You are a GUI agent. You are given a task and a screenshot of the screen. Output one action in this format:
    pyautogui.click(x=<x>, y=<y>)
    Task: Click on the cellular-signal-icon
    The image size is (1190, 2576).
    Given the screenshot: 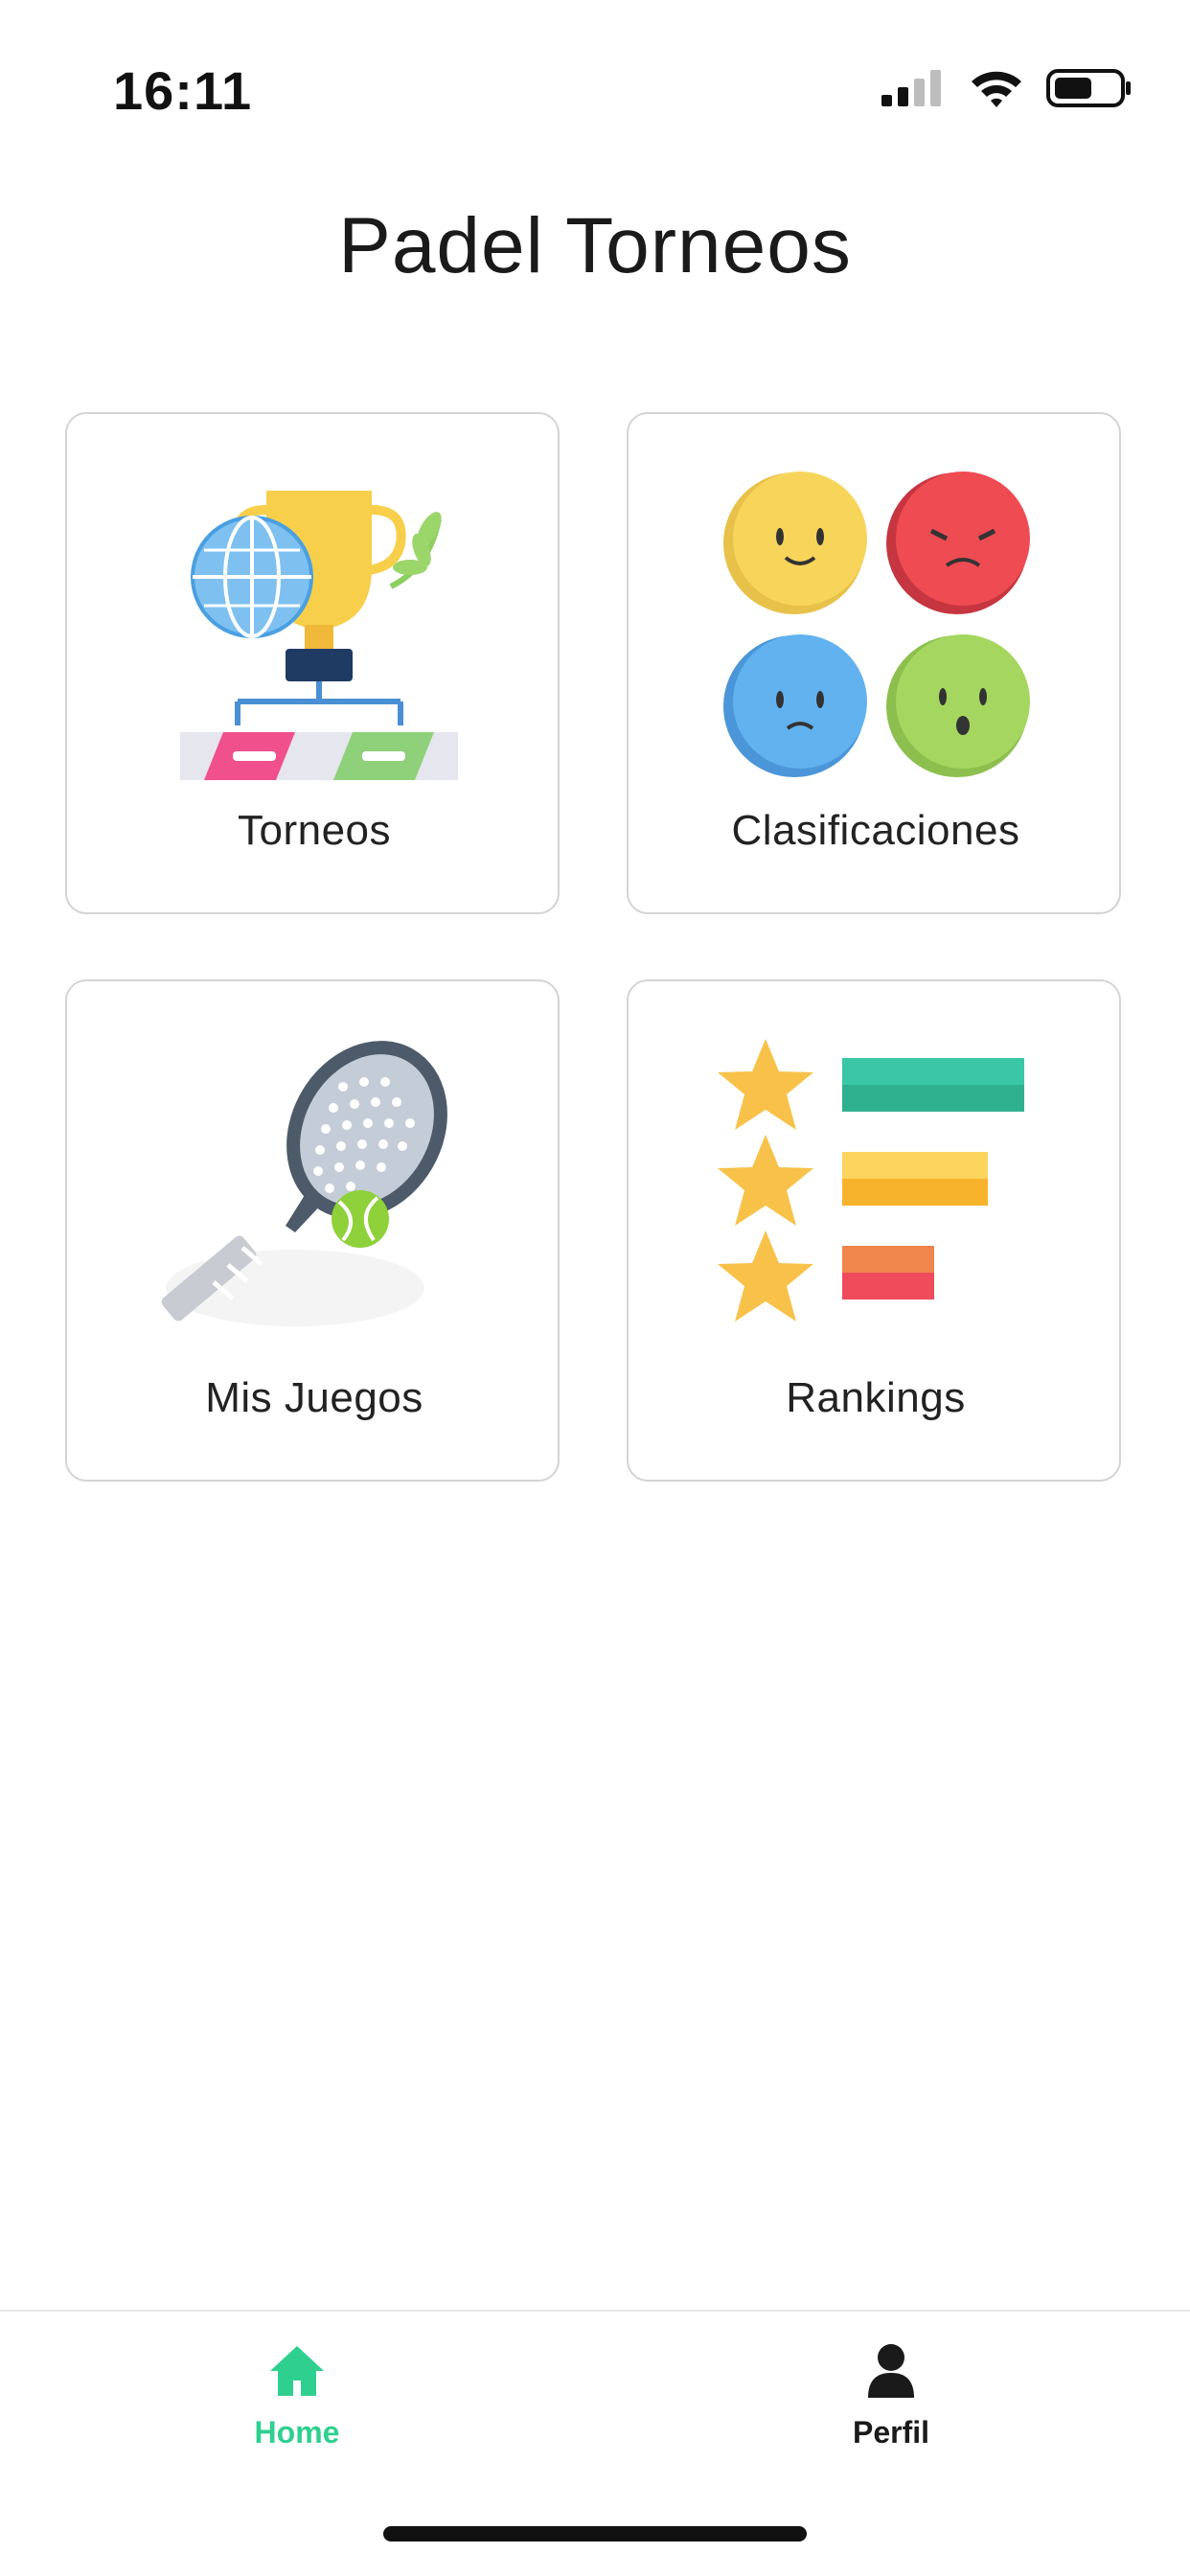 What is the action you would take?
    pyautogui.click(x=911, y=88)
    